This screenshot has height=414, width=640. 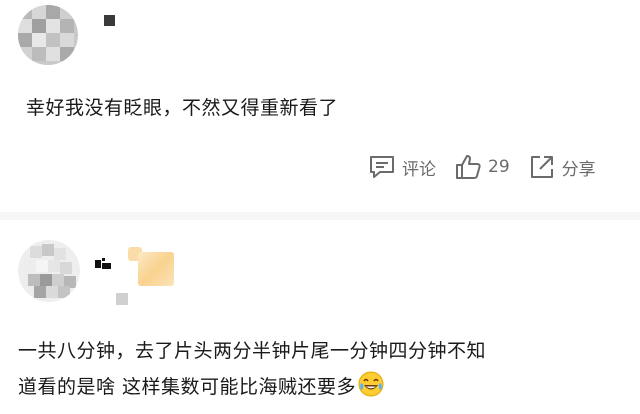 I want to click on reply-label: 评论, so click(x=419, y=169).